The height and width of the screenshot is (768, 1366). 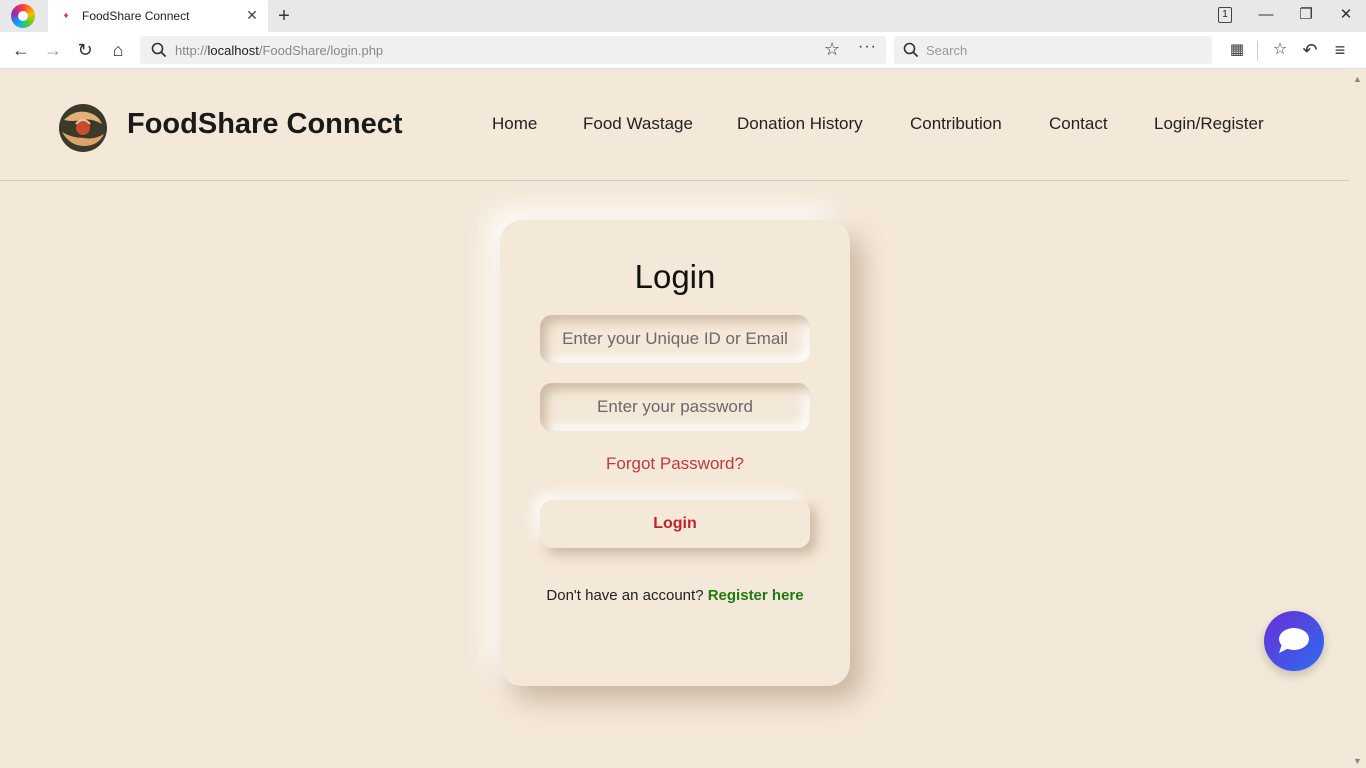 What do you see at coordinates (1266, 15) in the screenshot?
I see `minimize-icon: —` at bounding box center [1266, 15].